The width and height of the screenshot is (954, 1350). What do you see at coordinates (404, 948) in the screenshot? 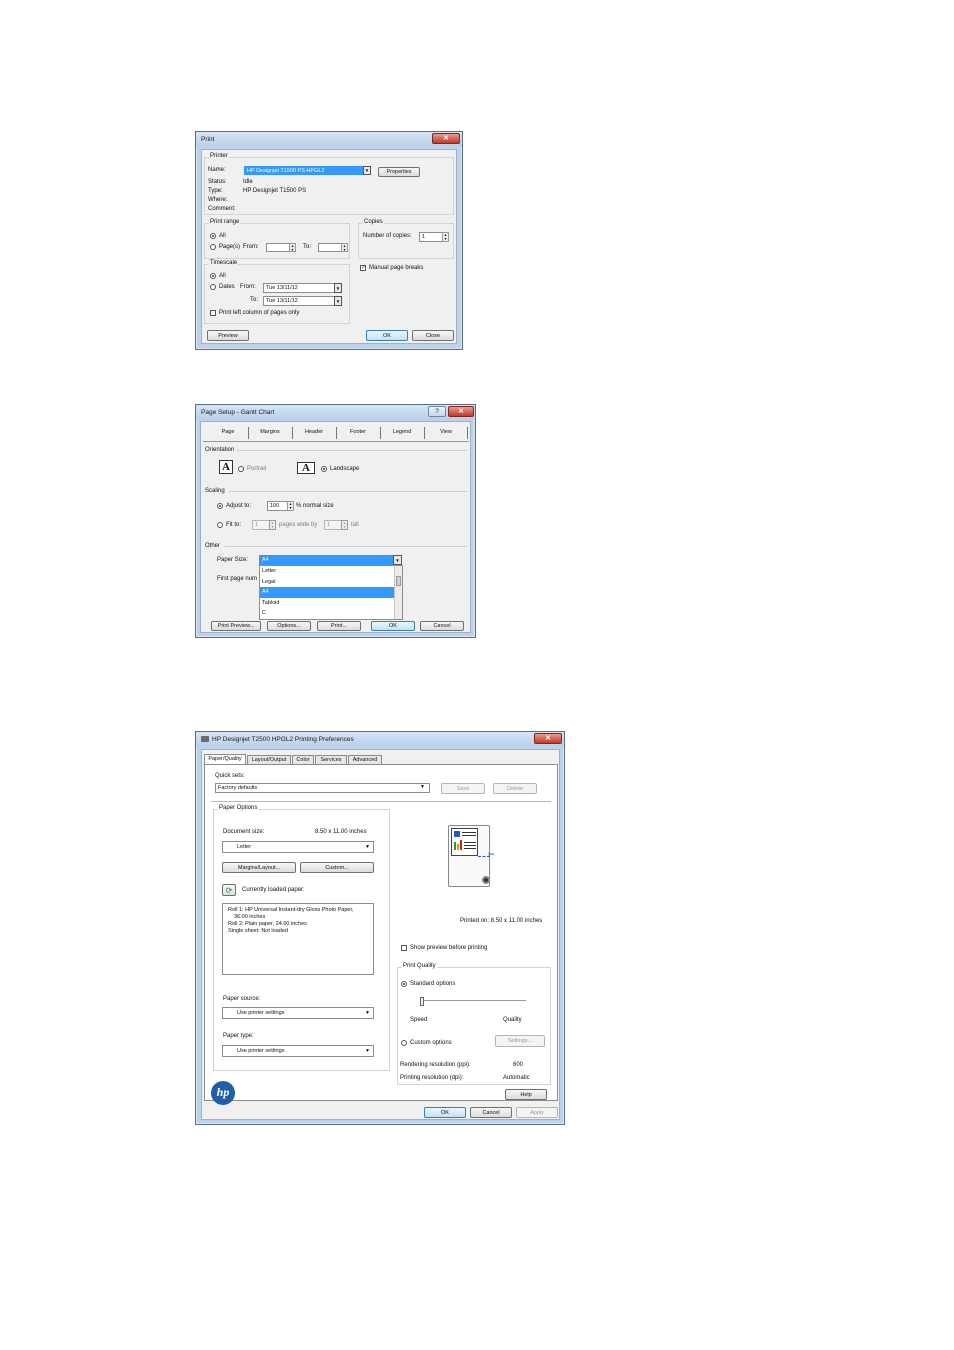
I see `show-preview-checkbox` at bounding box center [404, 948].